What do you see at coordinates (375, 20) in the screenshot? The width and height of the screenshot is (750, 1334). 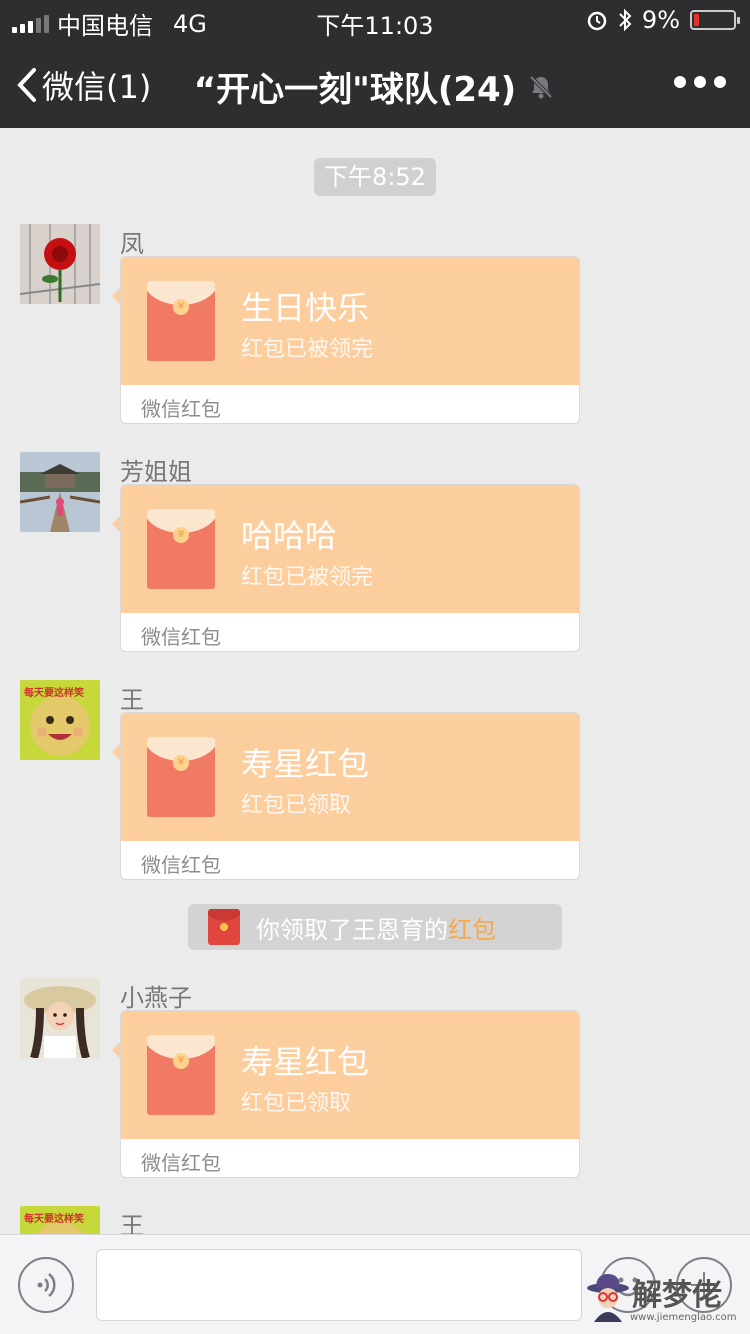 I see `status-bar: 中国电信 4G 下午11:03 9%` at bounding box center [375, 20].